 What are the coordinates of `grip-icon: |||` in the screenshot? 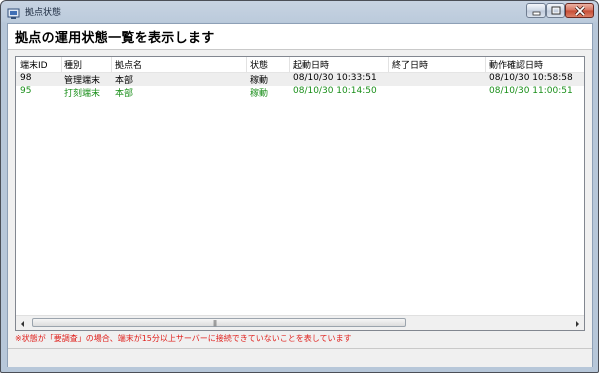 It's located at (215, 323).